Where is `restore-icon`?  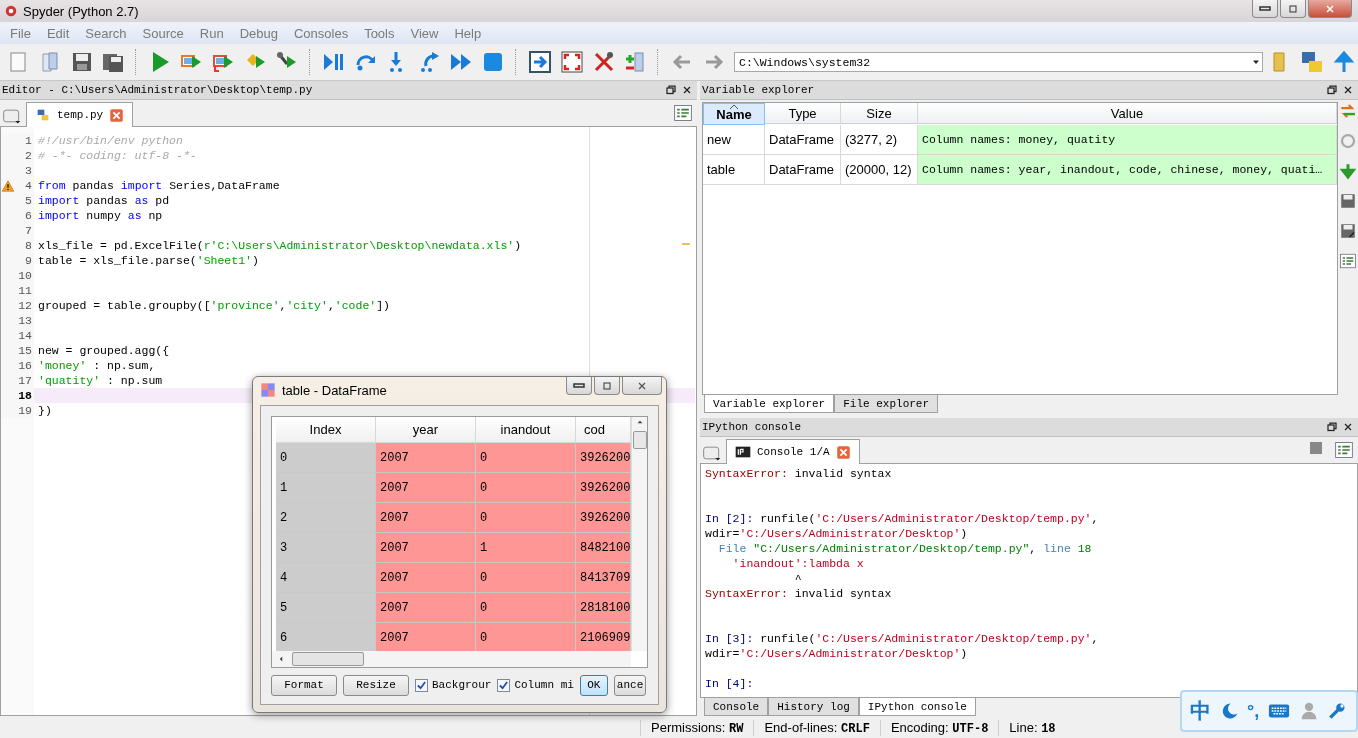 restore-icon is located at coordinates (1293, 8).